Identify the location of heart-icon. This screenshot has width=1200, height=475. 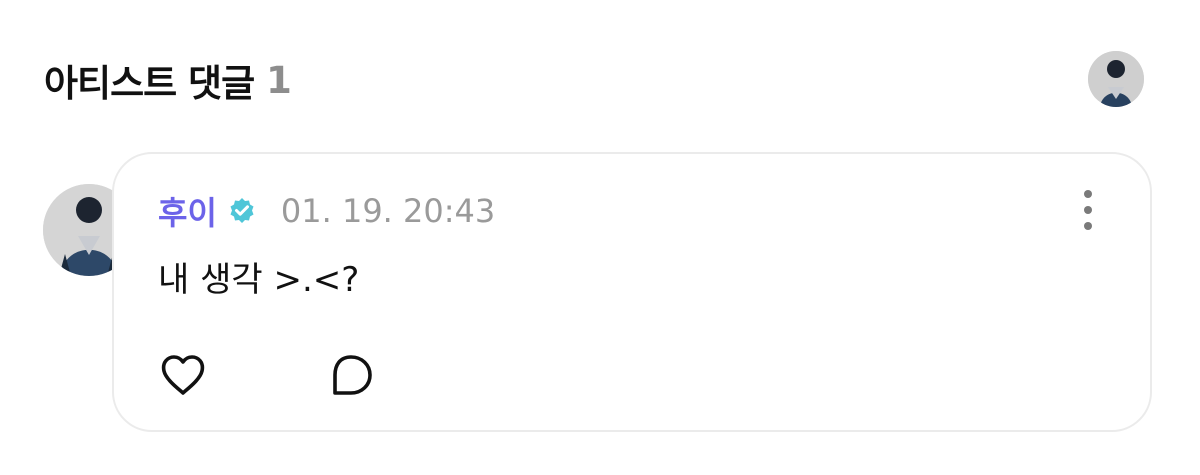
(183, 375).